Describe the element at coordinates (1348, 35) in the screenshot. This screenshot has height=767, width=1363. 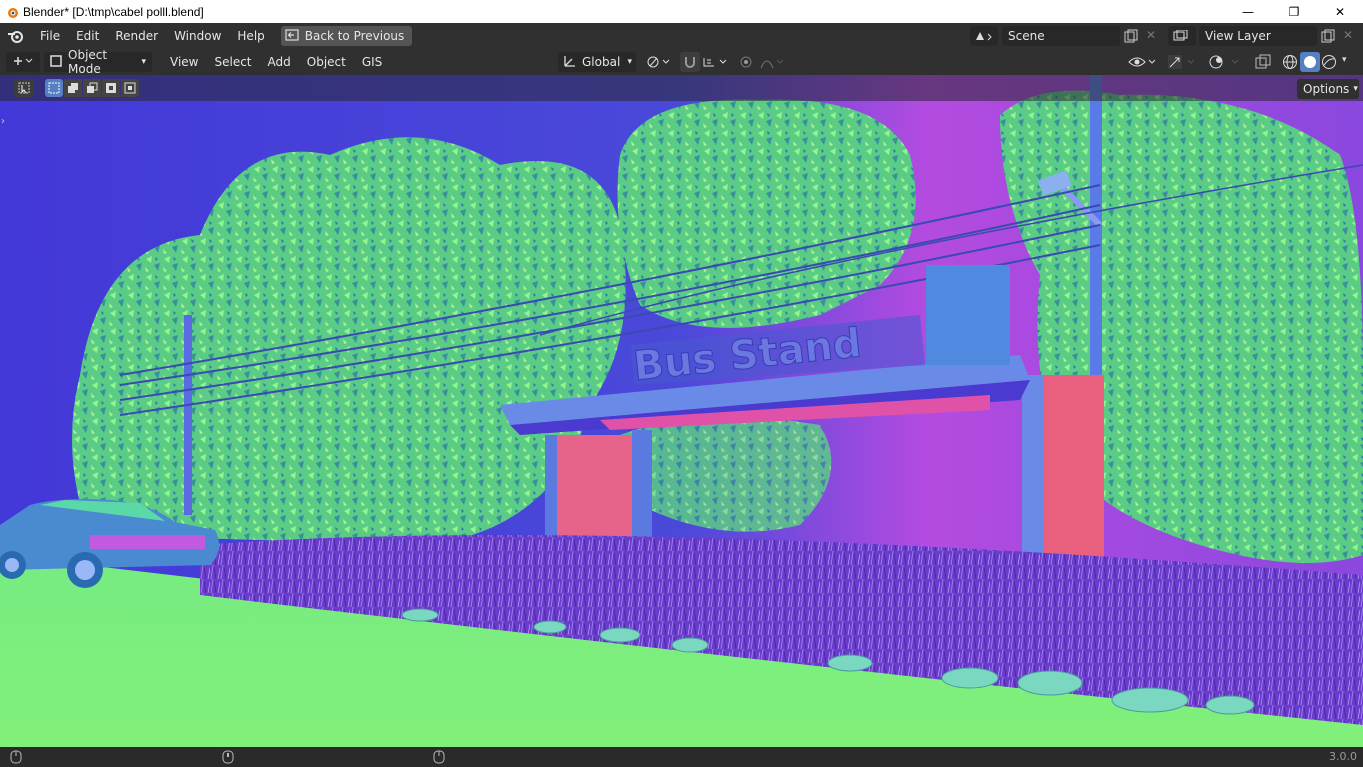
I see `remove-view-layer-icon: ✕` at that location.